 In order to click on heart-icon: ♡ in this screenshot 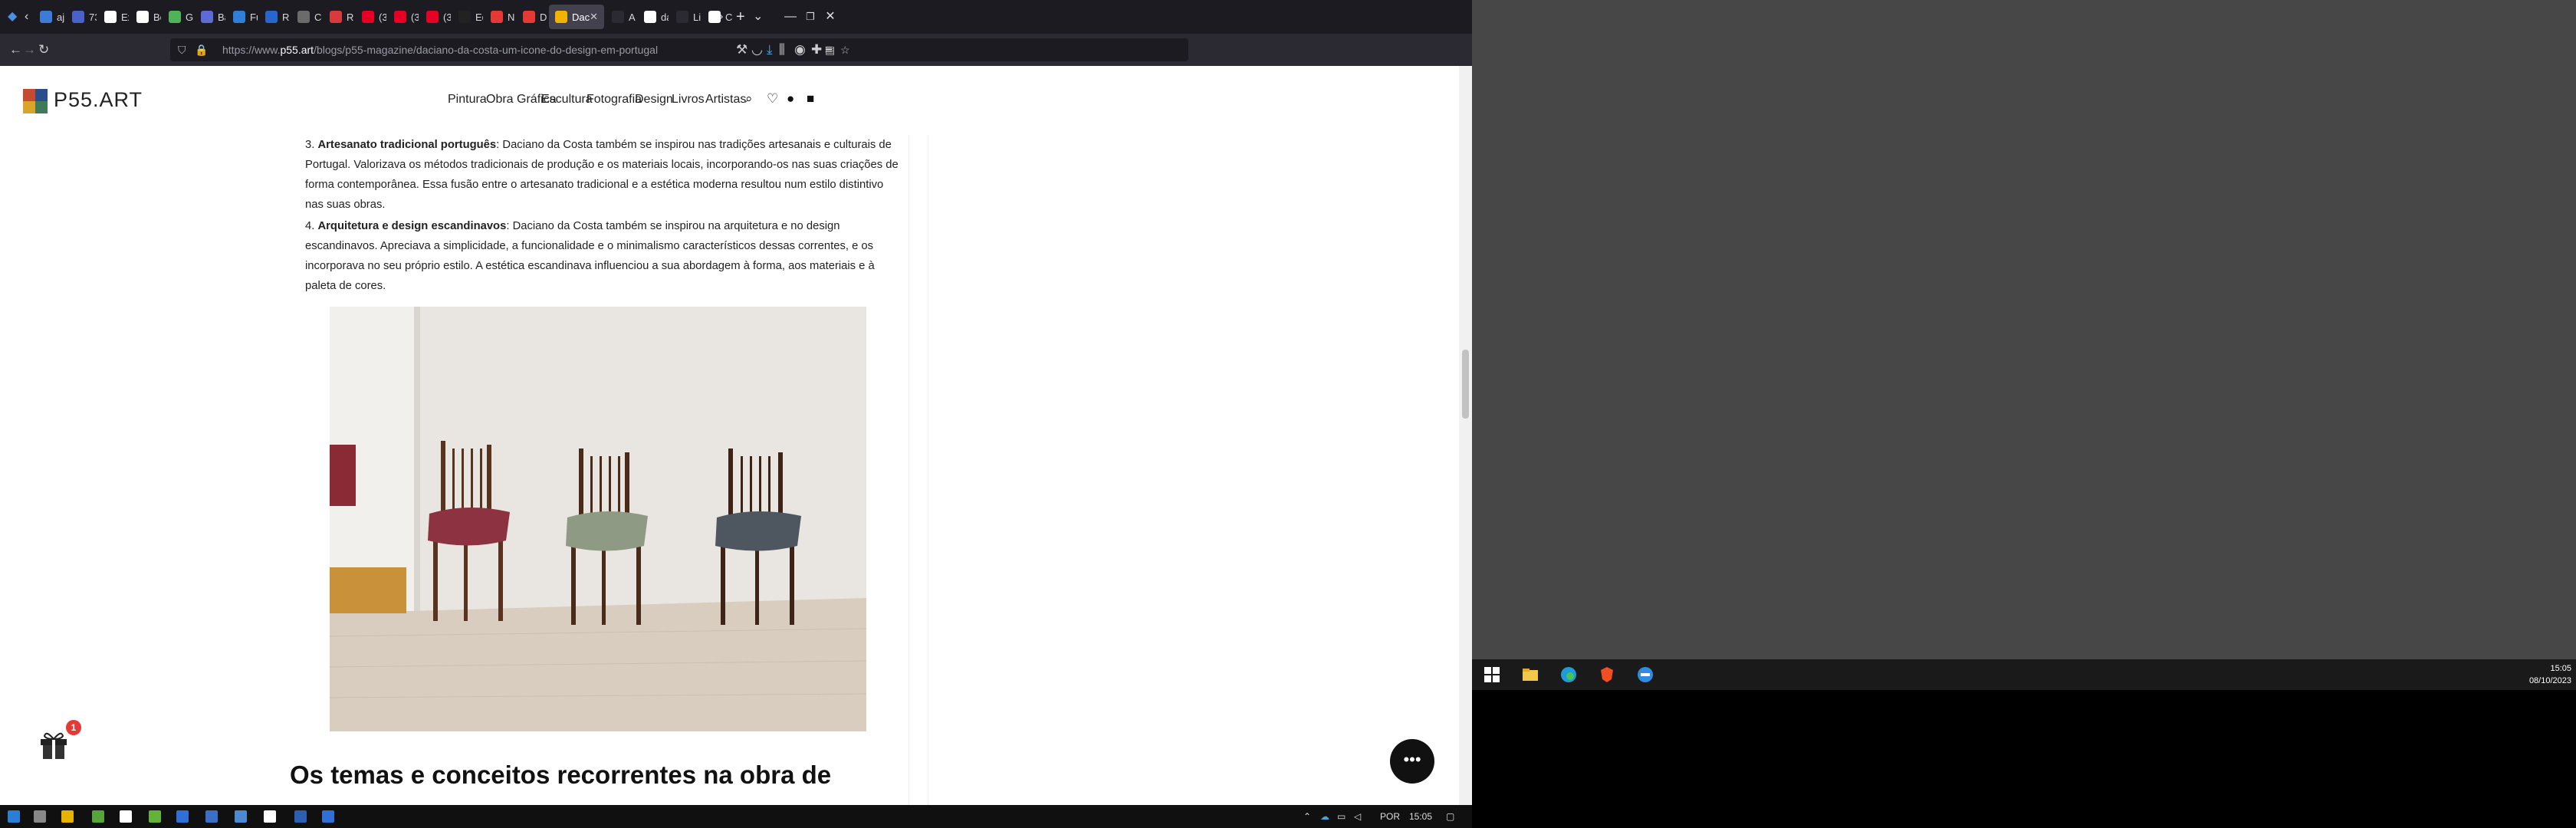, I will do `click(772, 99)`.